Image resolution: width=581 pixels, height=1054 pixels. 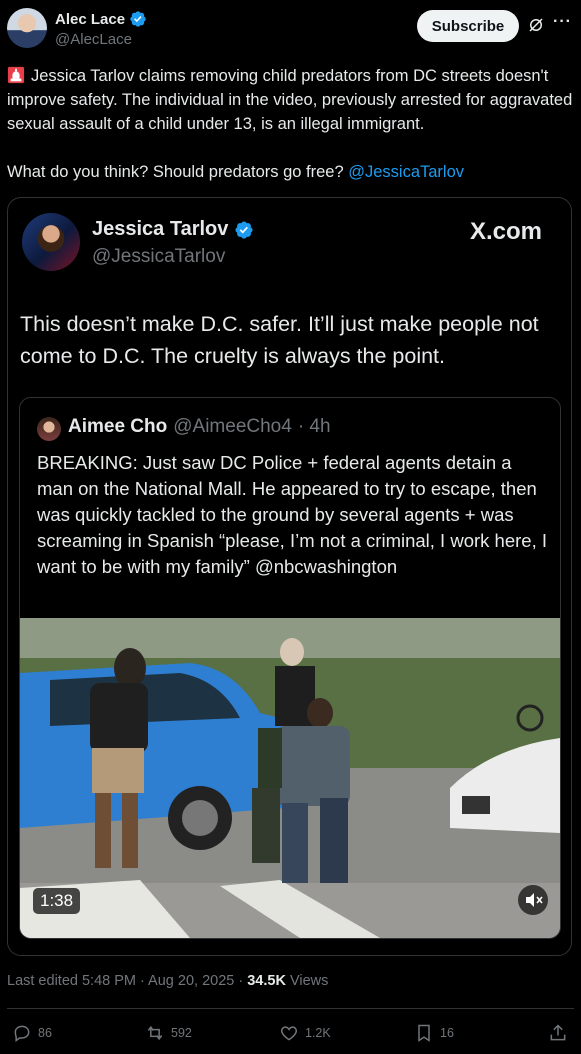 I want to click on edited-timestamp: Last edited 5:48 PM · Aug 20, 2025 ·, so click(x=125, y=981).